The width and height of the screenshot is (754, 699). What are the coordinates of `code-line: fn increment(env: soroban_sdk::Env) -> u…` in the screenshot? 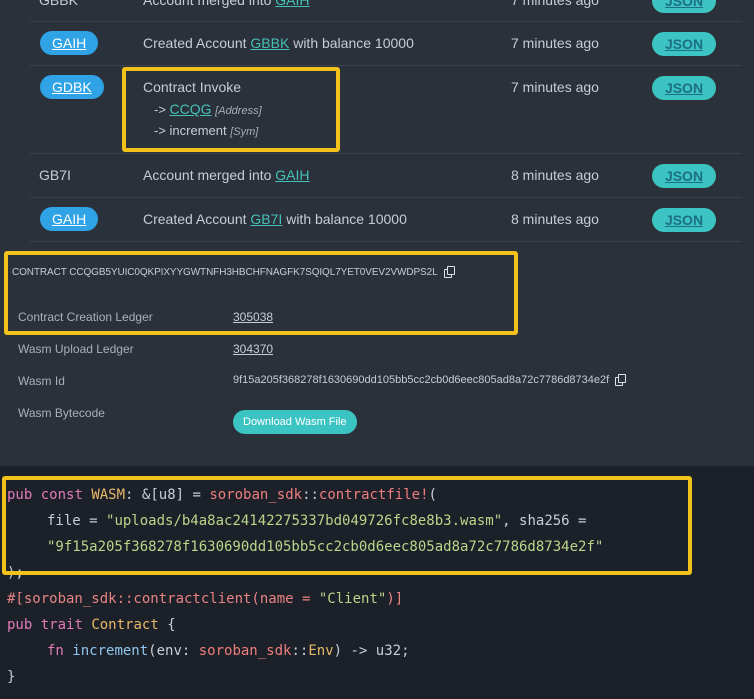 It's located at (228, 651).